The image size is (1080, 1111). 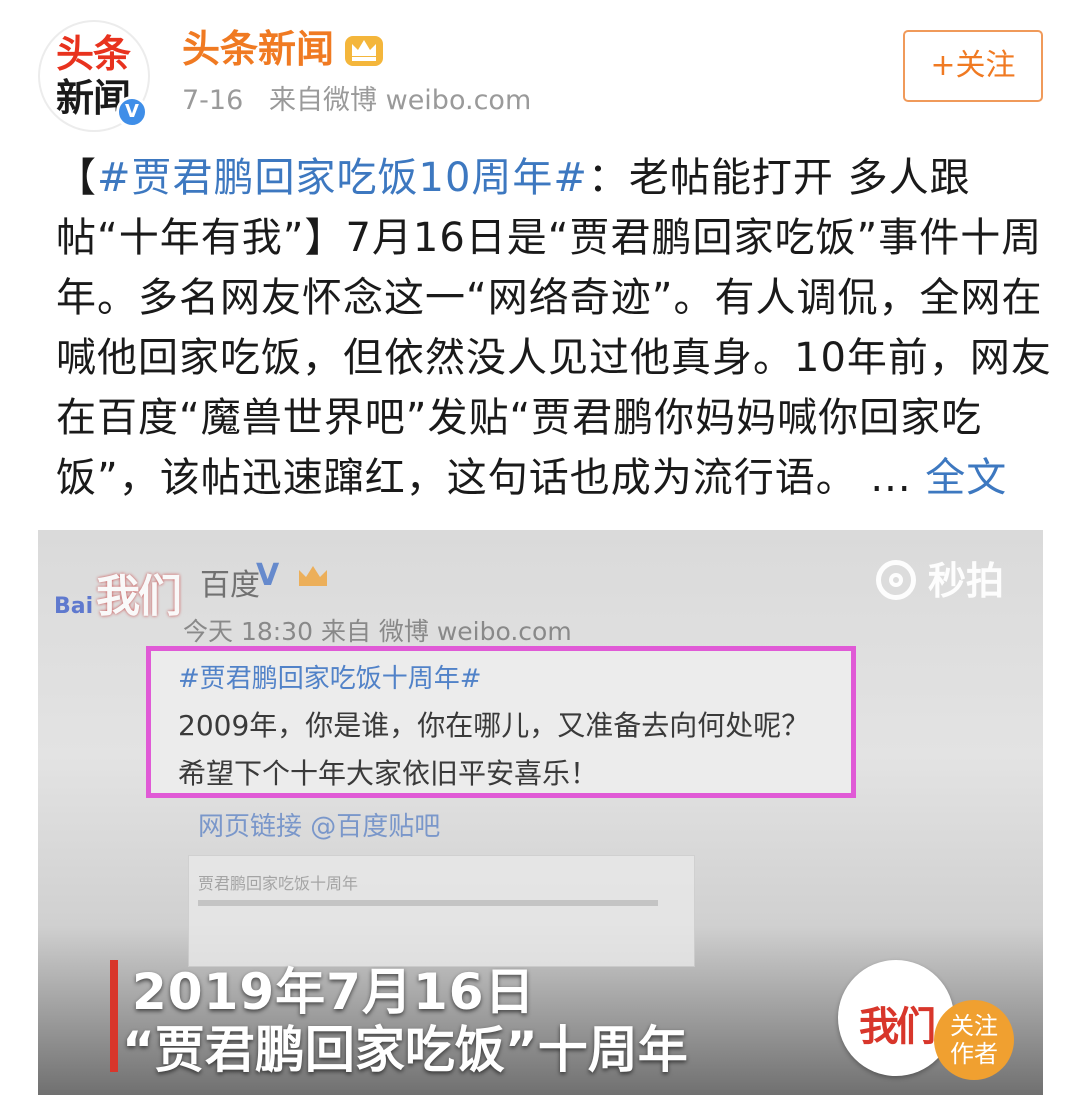 I want to click on women-logo-watermark: 我们, so click(x=139, y=596).